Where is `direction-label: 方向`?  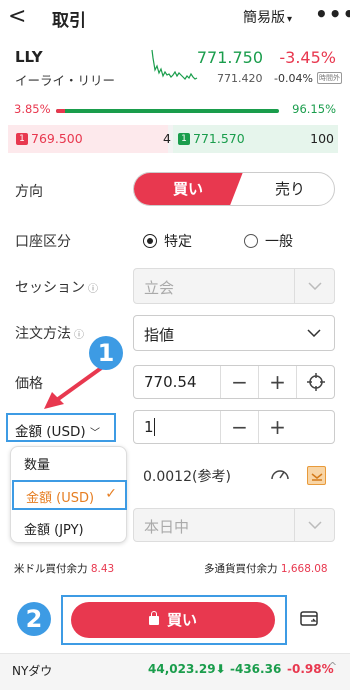
direction-label: 方向 is located at coordinates (29, 192).